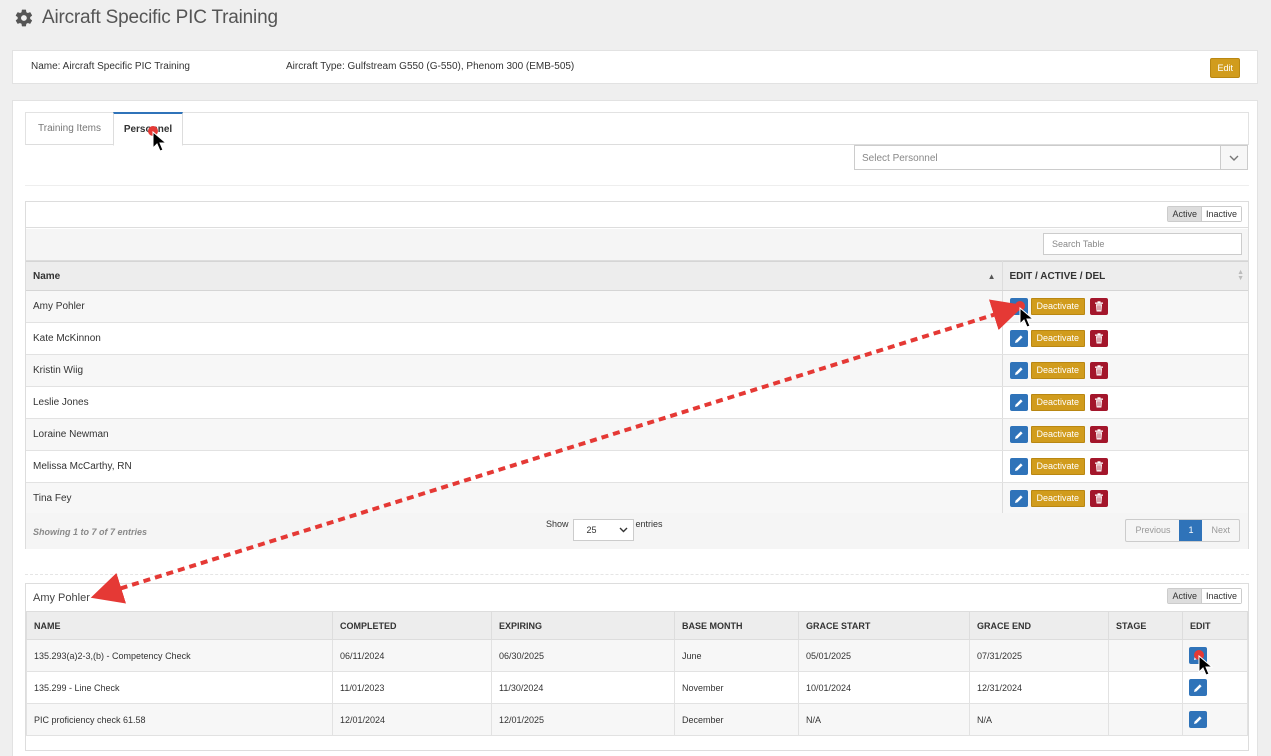 The image size is (1271, 756). I want to click on page-length-control: Show 25 entries, so click(604, 530).